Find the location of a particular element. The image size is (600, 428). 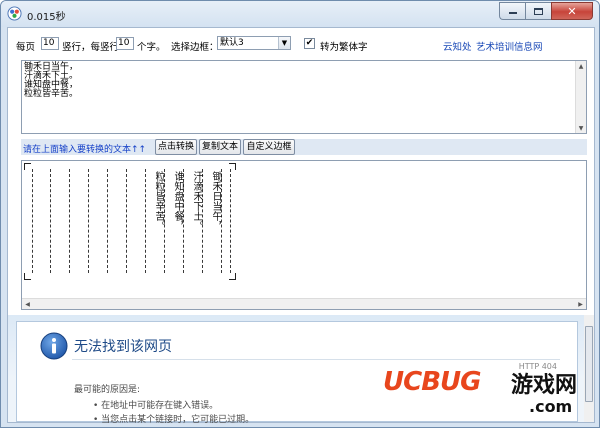

scroll-right-icon: ▶ is located at coordinates (580, 304).